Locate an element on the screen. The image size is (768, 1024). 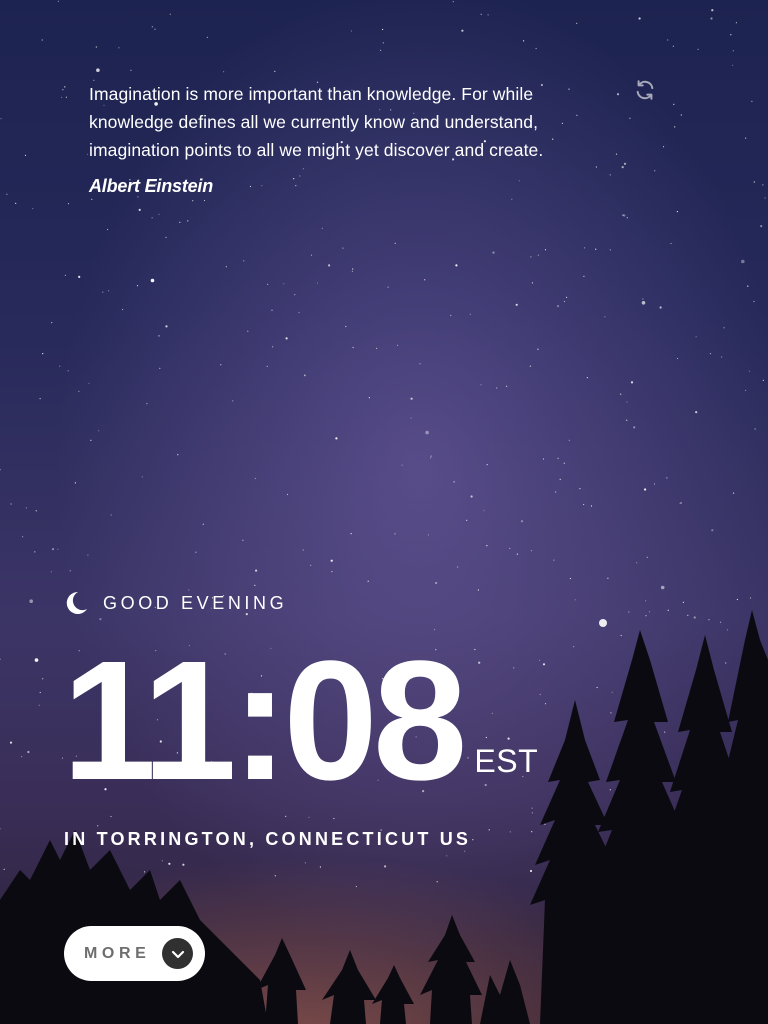
refresh-quote-button is located at coordinates (645, 90).